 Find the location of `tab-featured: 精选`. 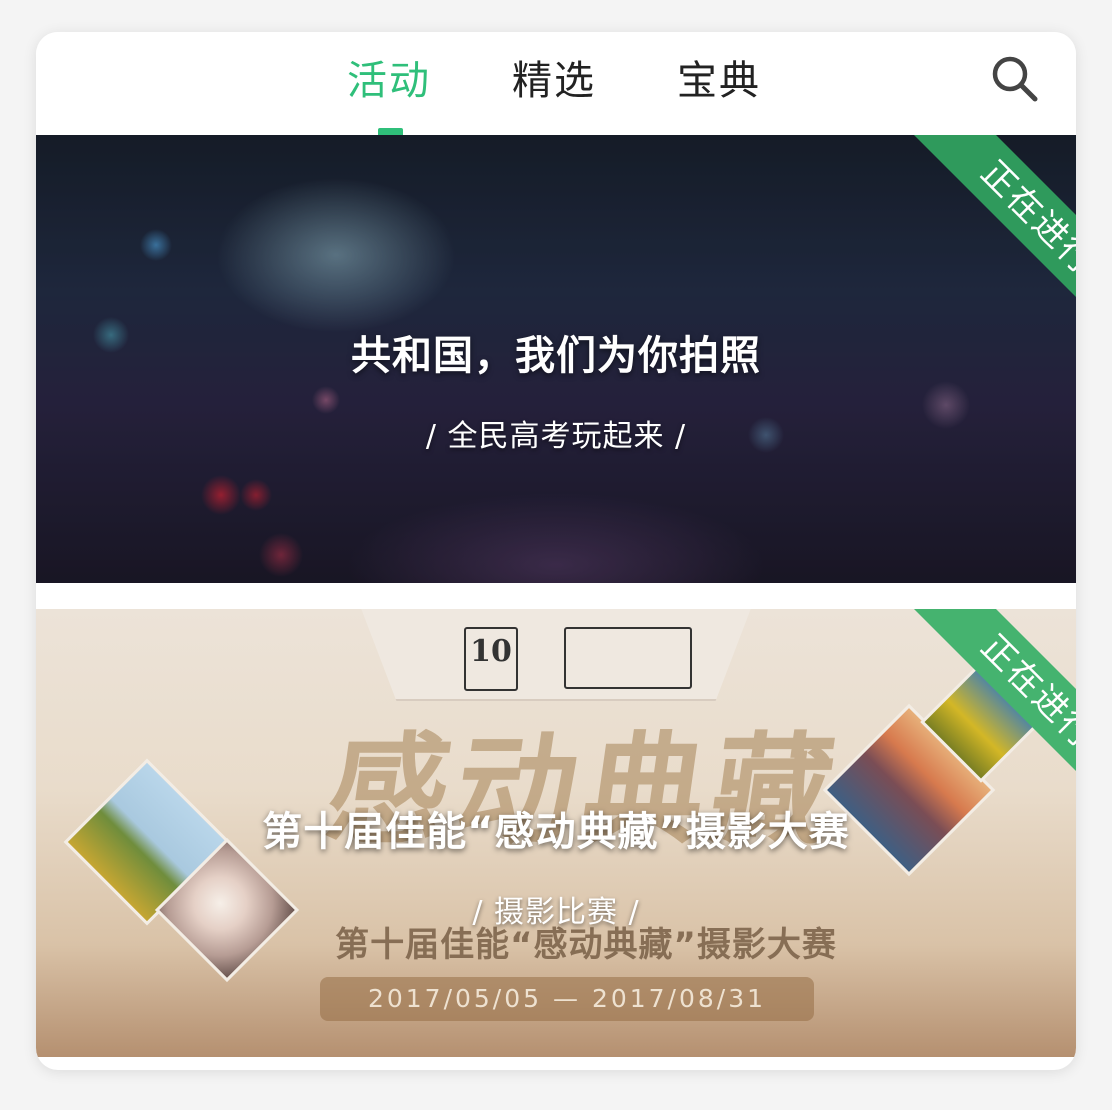

tab-featured: 精选 is located at coordinates (554, 84).